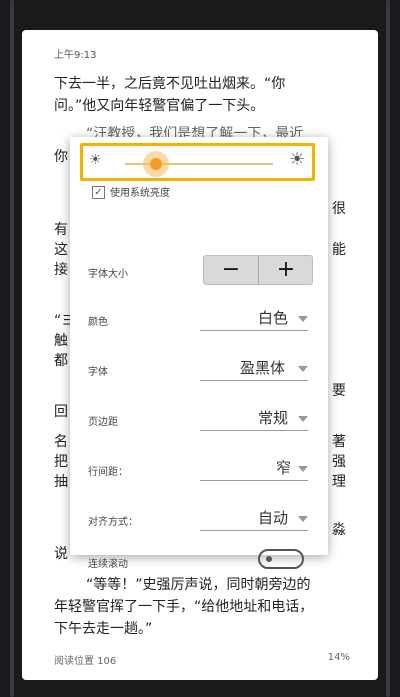  Describe the element at coordinates (156, 164) in the screenshot. I see `brightness-thumb` at that location.